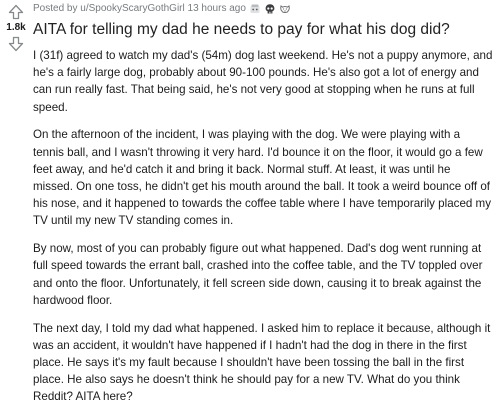 The image size is (500, 415). Describe the element at coordinates (285, 9) in the screenshot. I see `dog-award-icon` at that location.